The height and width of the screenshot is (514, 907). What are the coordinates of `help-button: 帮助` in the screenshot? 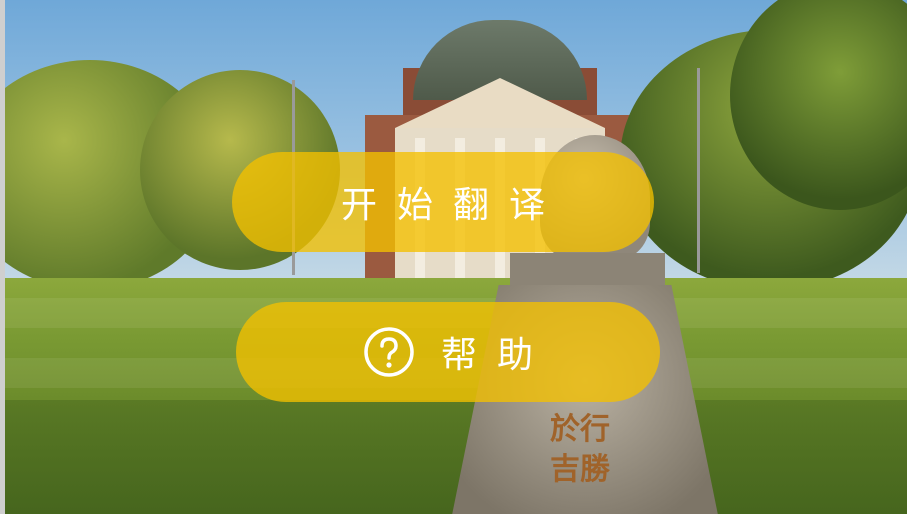 It's located at (448, 352).